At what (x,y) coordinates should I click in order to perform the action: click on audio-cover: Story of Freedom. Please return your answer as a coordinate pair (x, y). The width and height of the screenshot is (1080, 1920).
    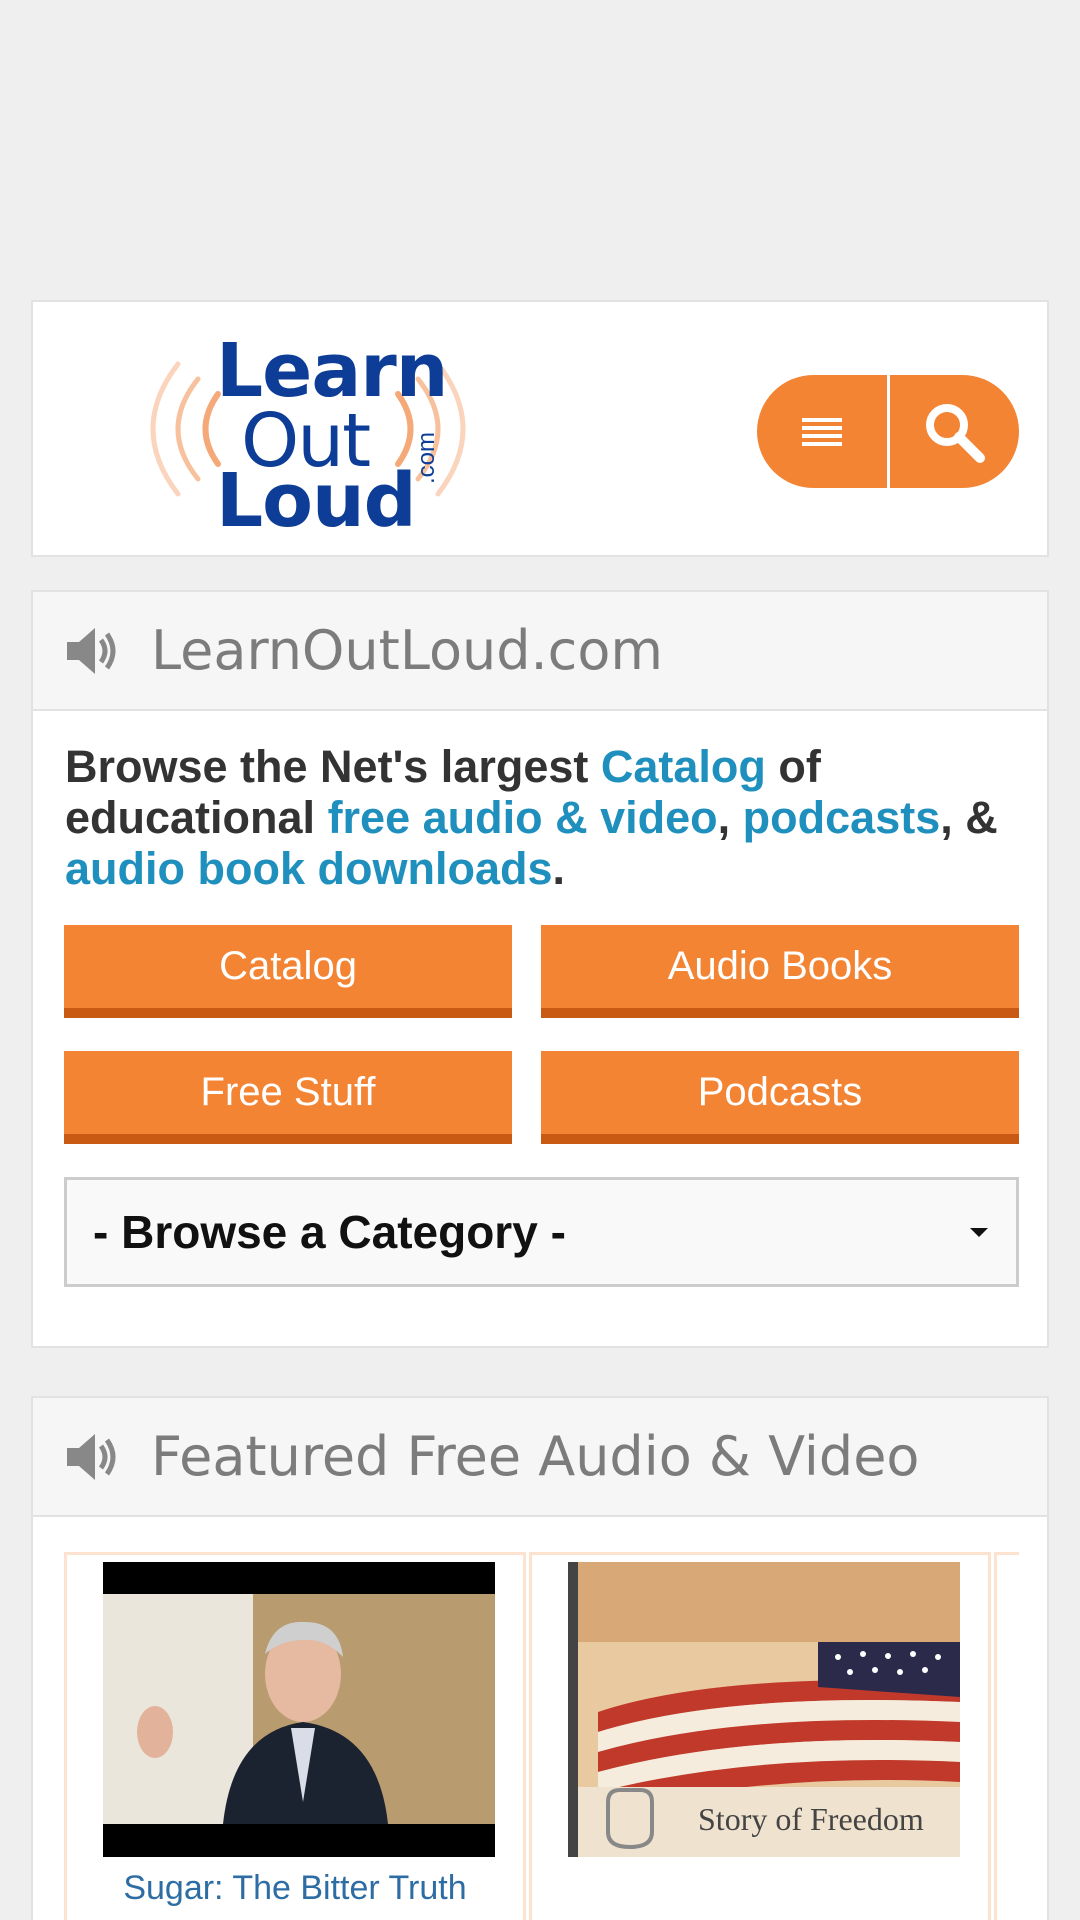
    Looking at the image, I should click on (764, 1709).